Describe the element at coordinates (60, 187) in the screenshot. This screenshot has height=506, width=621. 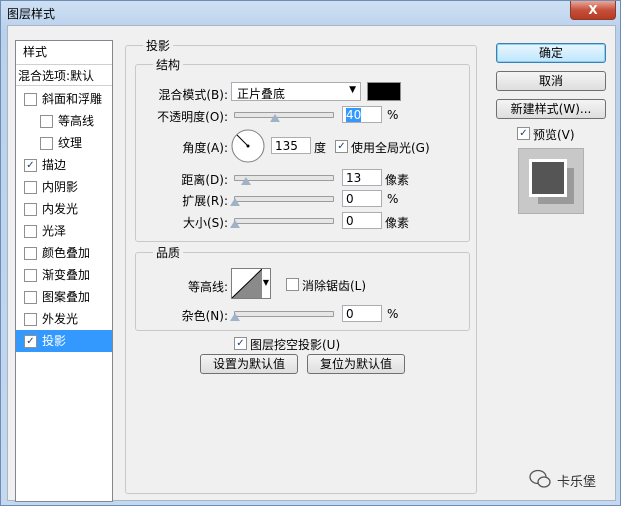
I see `style-item-label: 内阴影` at that location.